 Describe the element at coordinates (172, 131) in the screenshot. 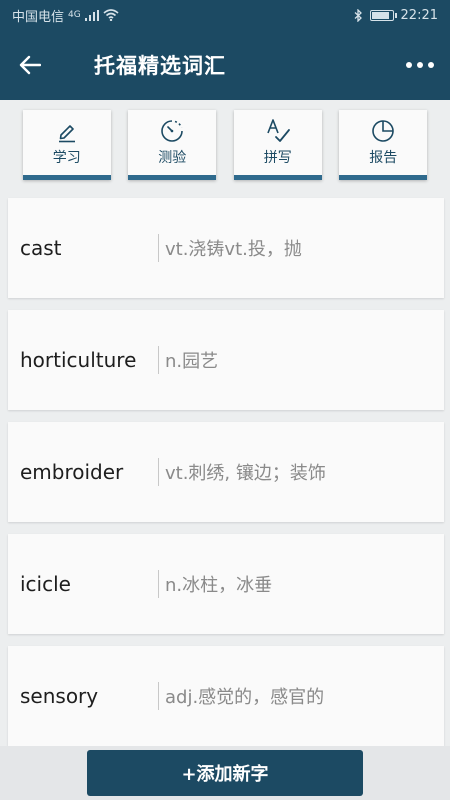

I see `timer-icon` at that location.